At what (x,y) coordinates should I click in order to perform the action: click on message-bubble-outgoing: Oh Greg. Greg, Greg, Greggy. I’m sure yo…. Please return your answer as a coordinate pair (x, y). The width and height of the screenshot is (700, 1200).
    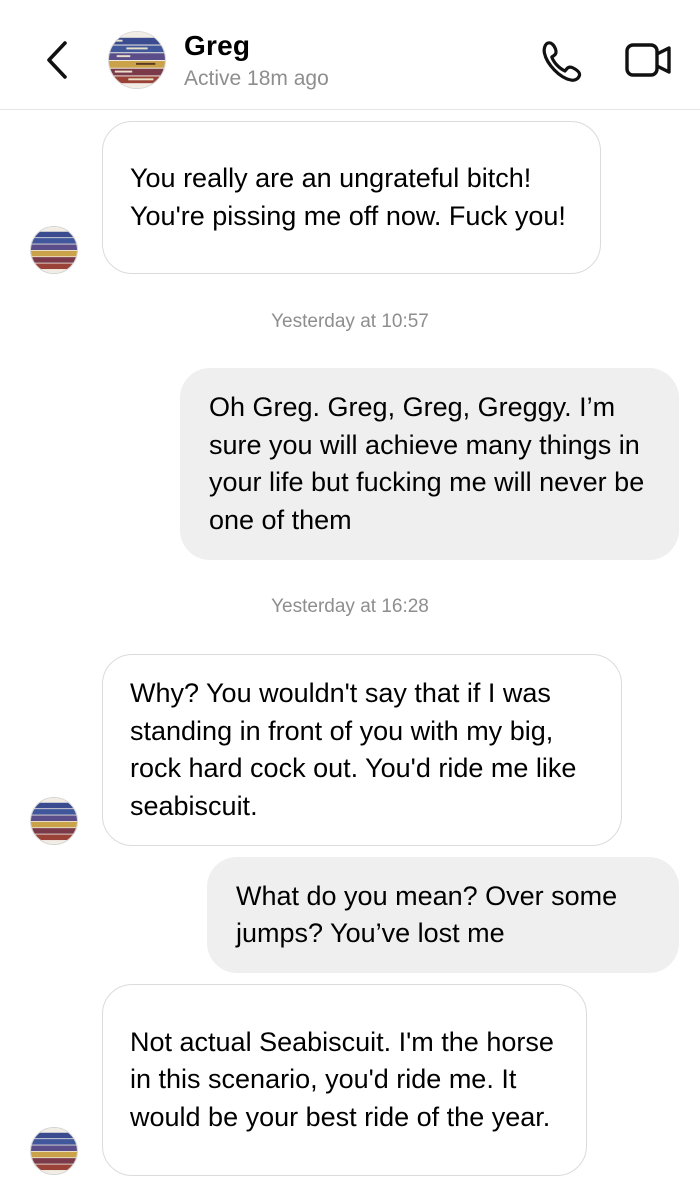
    Looking at the image, I should click on (429, 464).